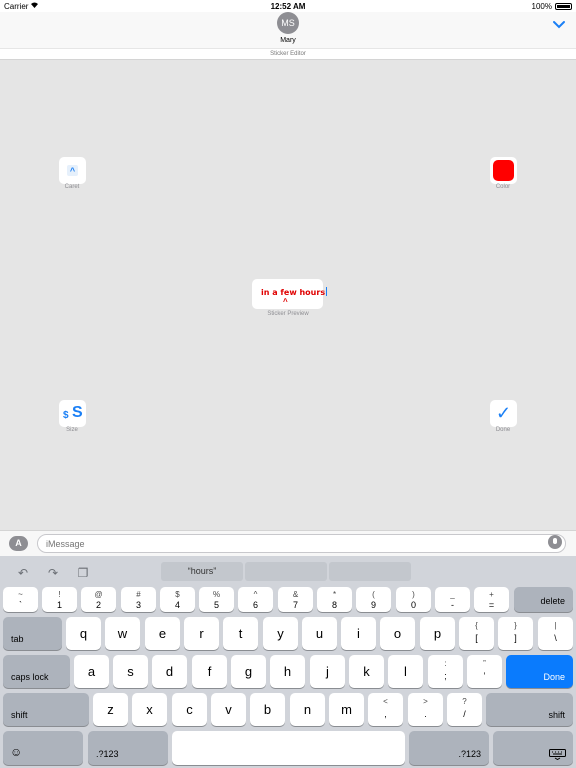  What do you see at coordinates (122, 633) in the screenshot?
I see `key-w: w` at bounding box center [122, 633].